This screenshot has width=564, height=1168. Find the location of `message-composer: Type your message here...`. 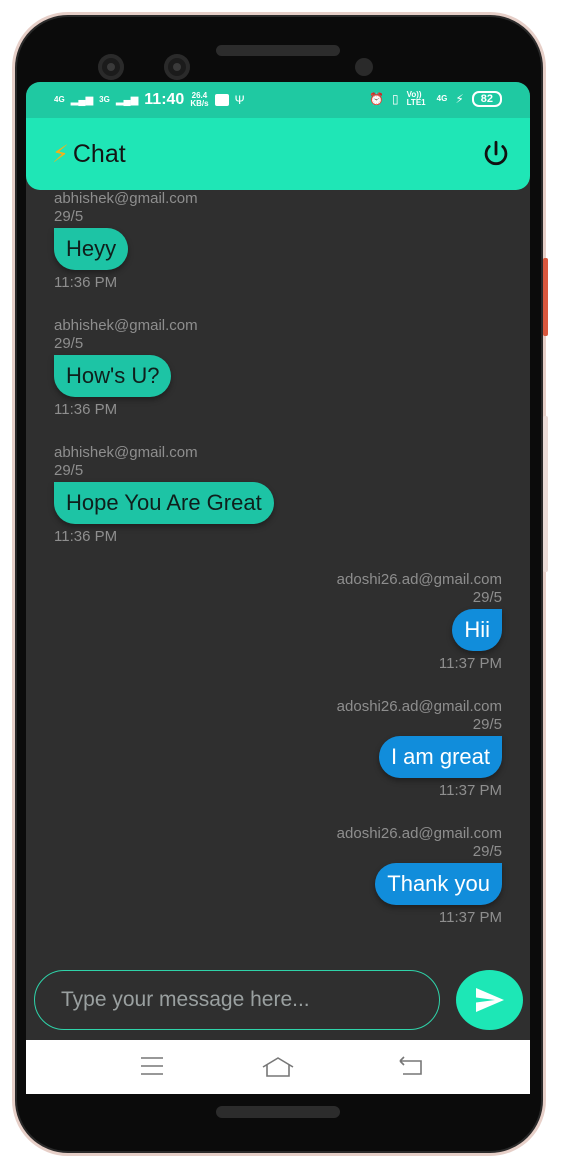

message-composer: Type your message here... is located at coordinates (278, 1005).